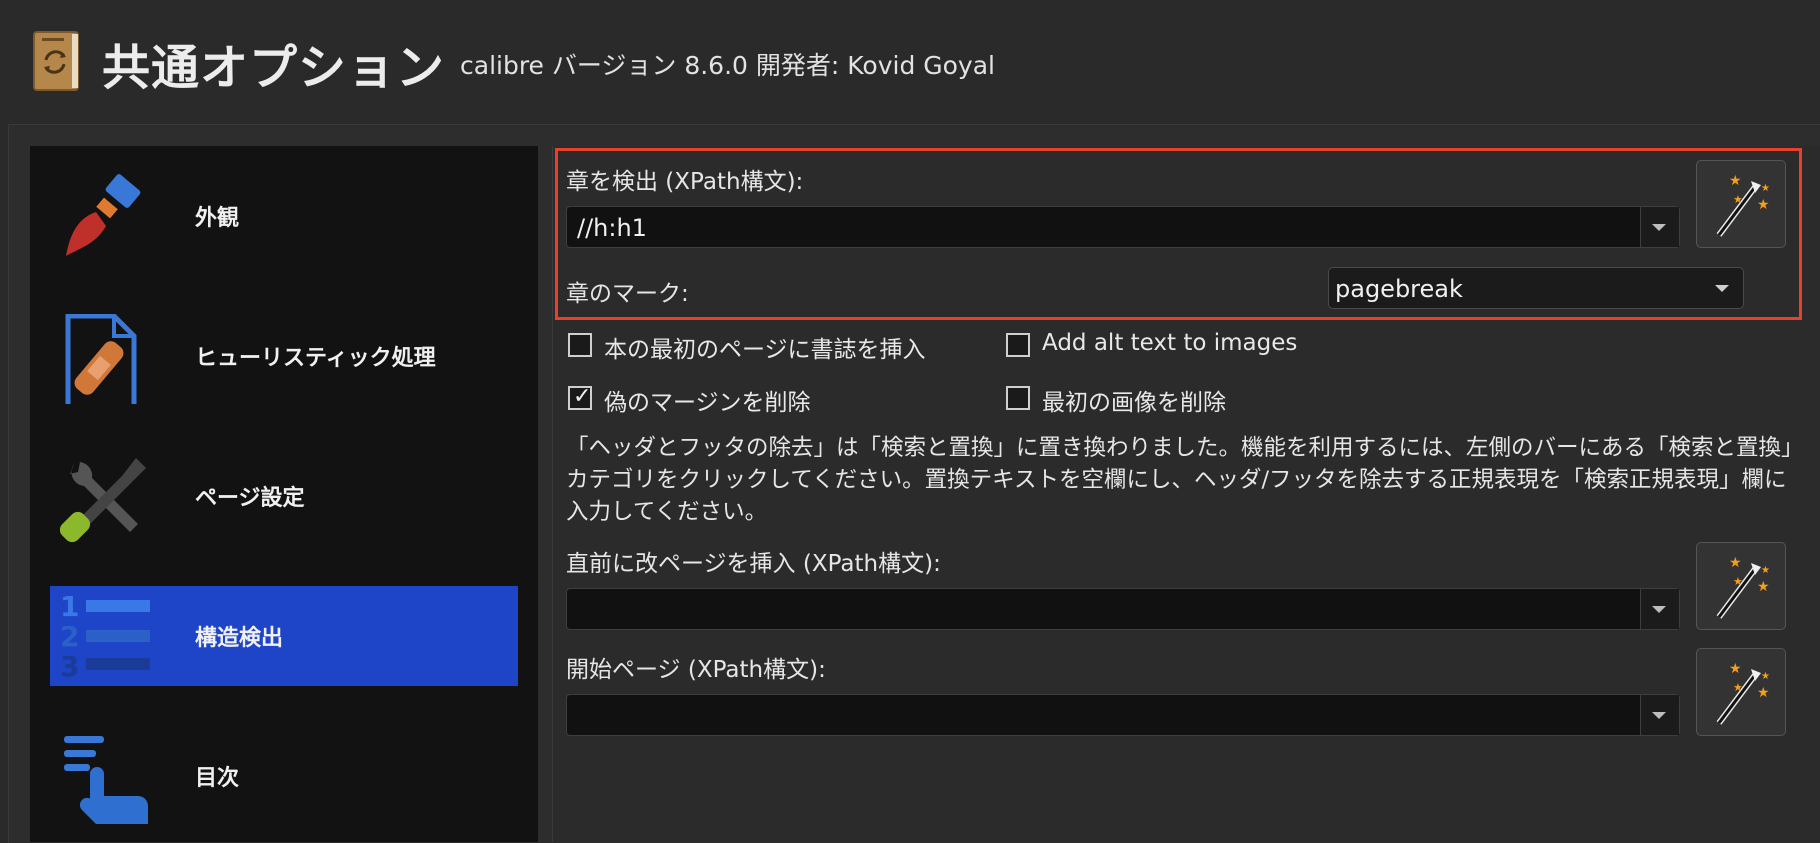 This screenshot has height=843, width=1820. I want to click on page-break-input, so click(1123, 609).